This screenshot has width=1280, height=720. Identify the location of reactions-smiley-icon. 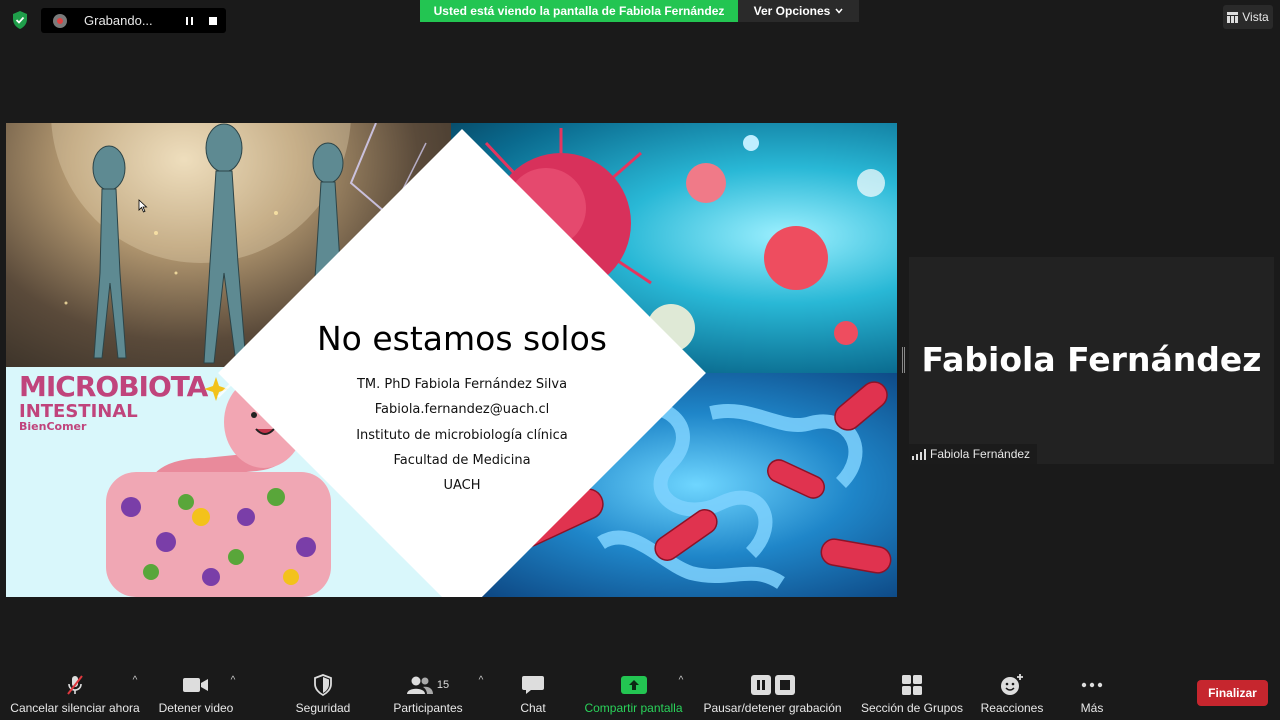
(1012, 685).